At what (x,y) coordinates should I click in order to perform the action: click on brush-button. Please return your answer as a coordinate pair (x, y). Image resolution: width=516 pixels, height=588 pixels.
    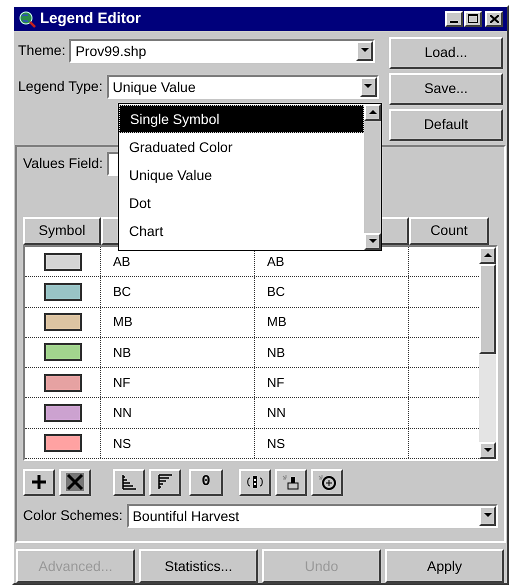
    Looking at the image, I should click on (291, 482).